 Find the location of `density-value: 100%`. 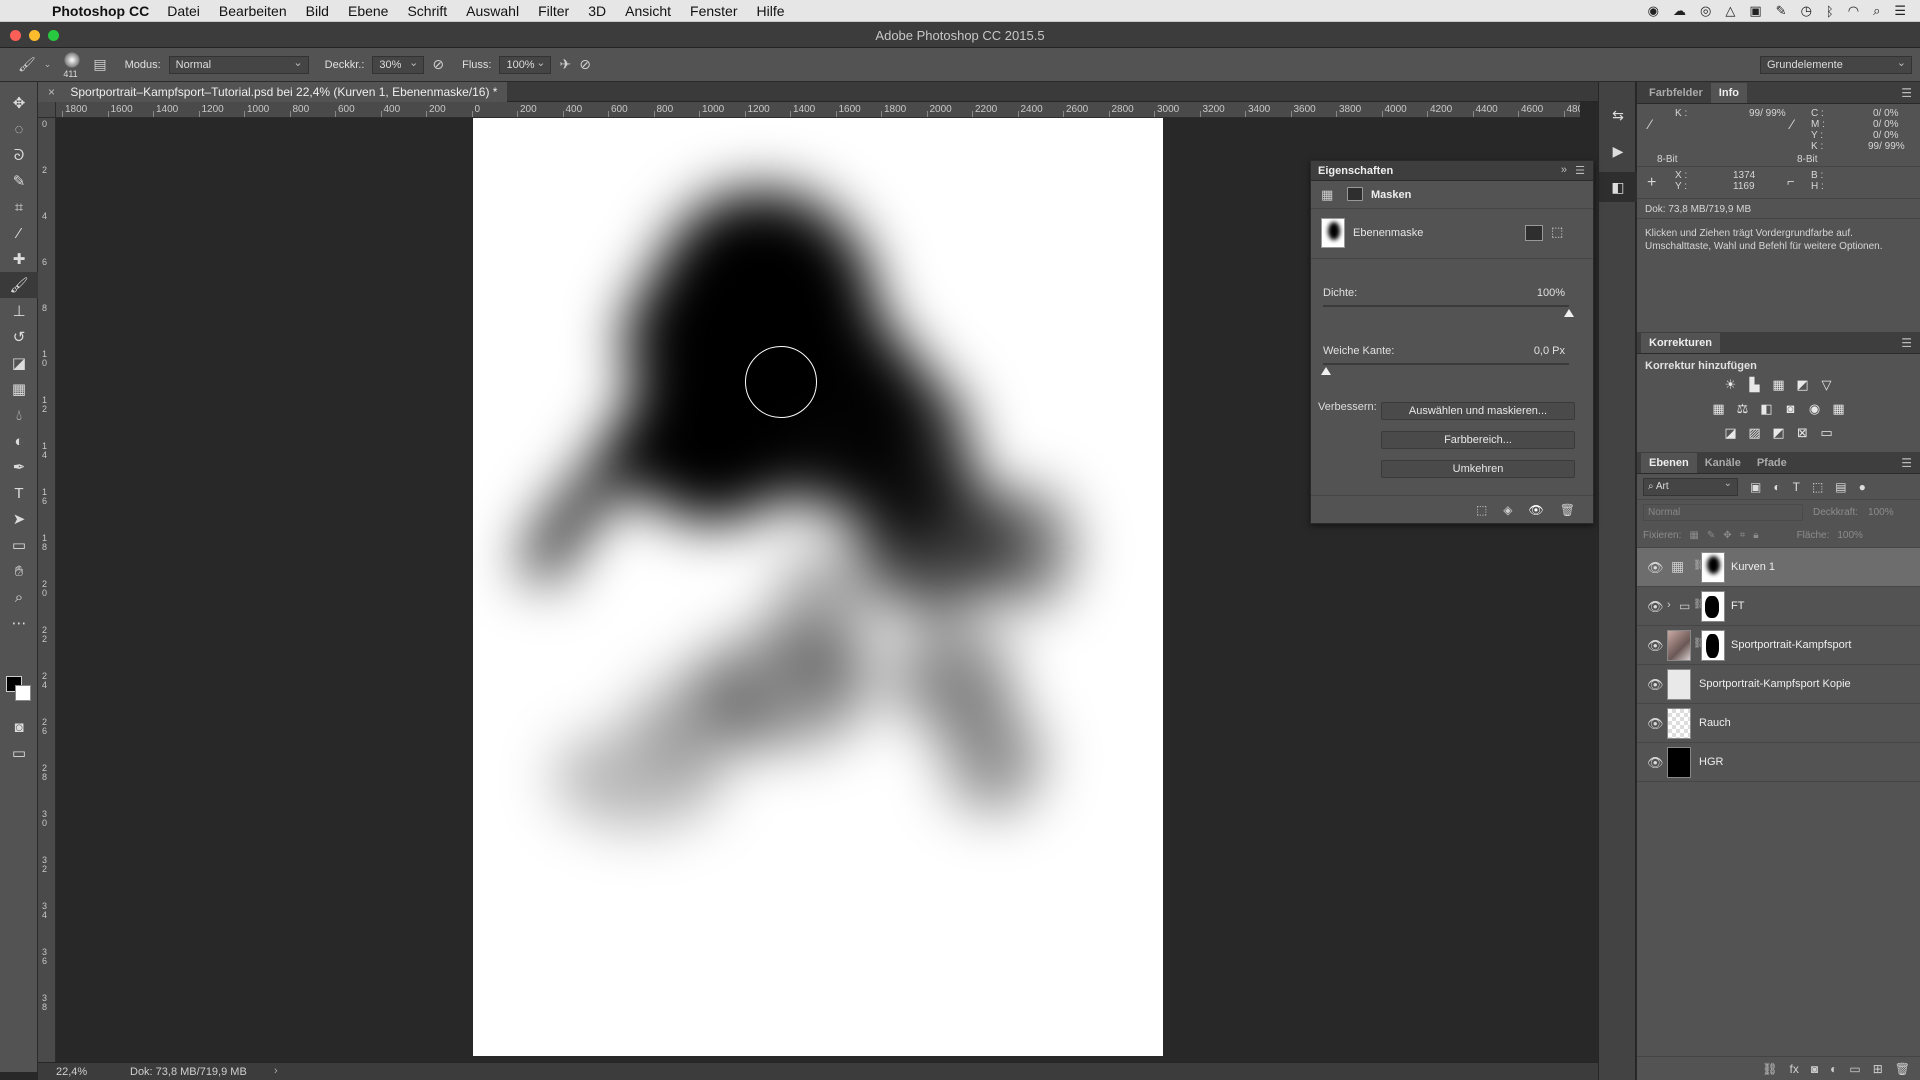

density-value: 100% is located at coordinates (1551, 293).